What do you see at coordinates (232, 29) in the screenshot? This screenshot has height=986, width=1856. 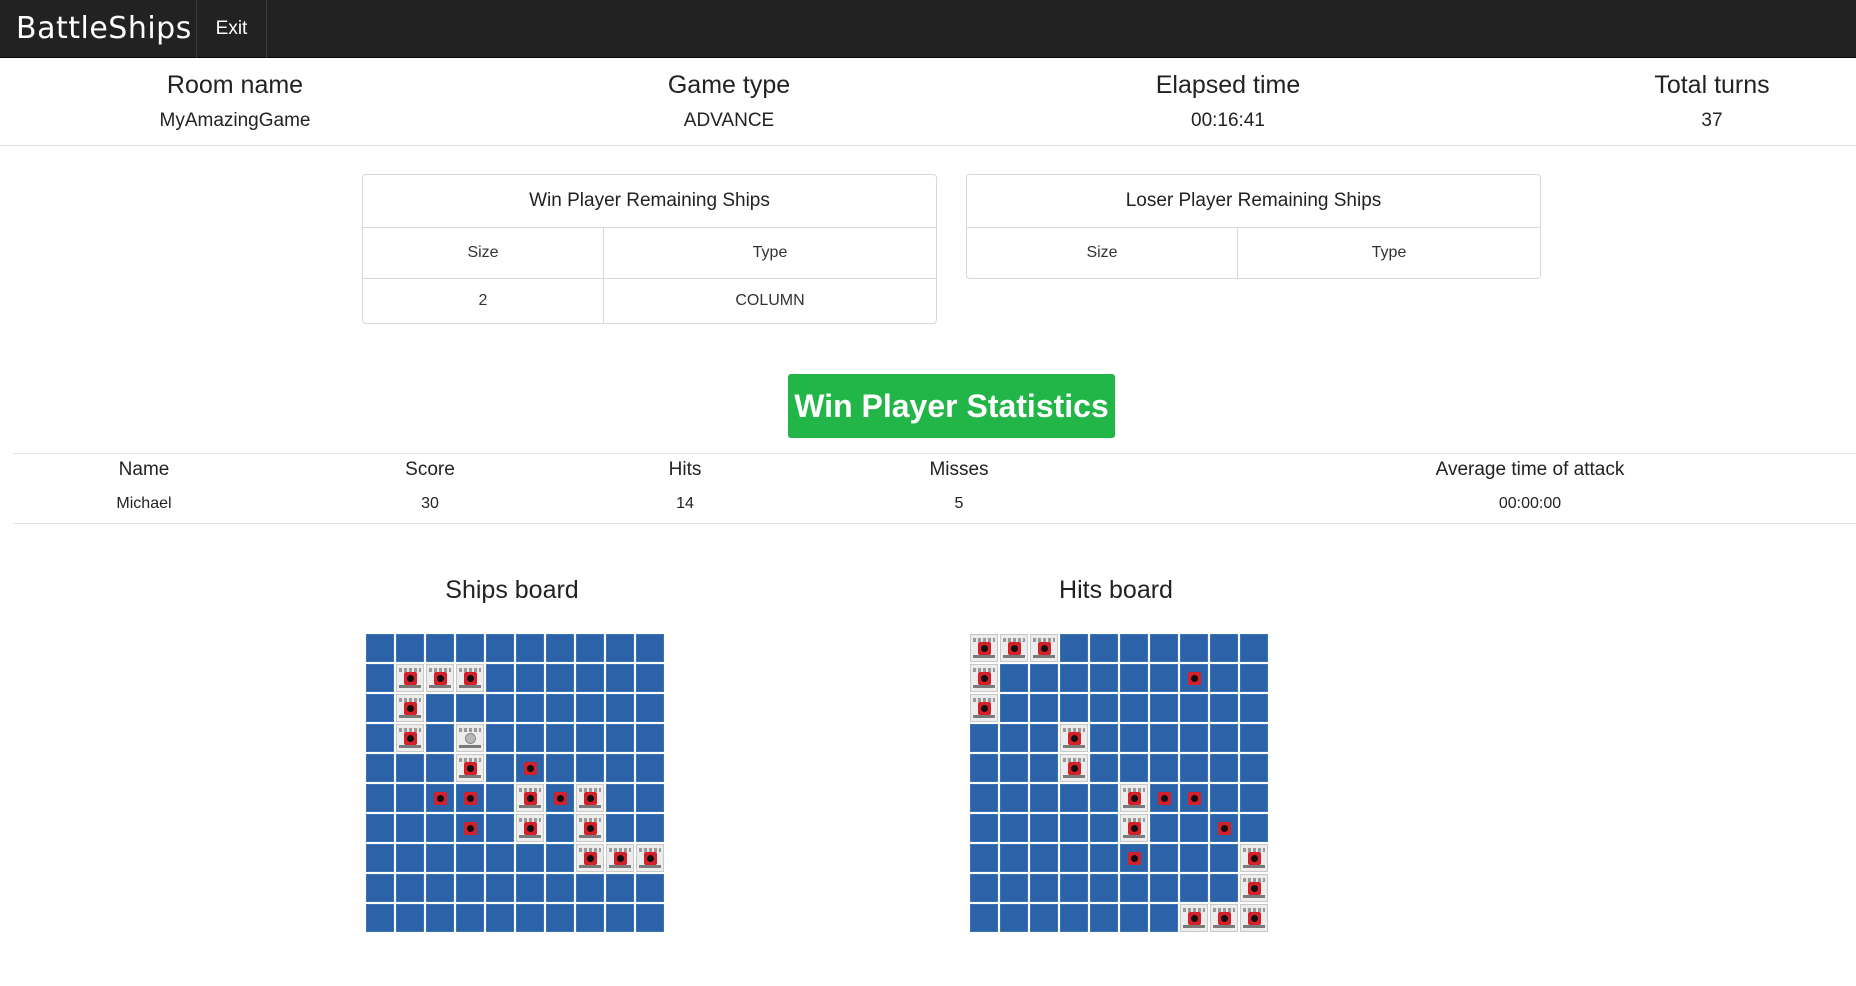 I see `exit-link: Exit` at bounding box center [232, 29].